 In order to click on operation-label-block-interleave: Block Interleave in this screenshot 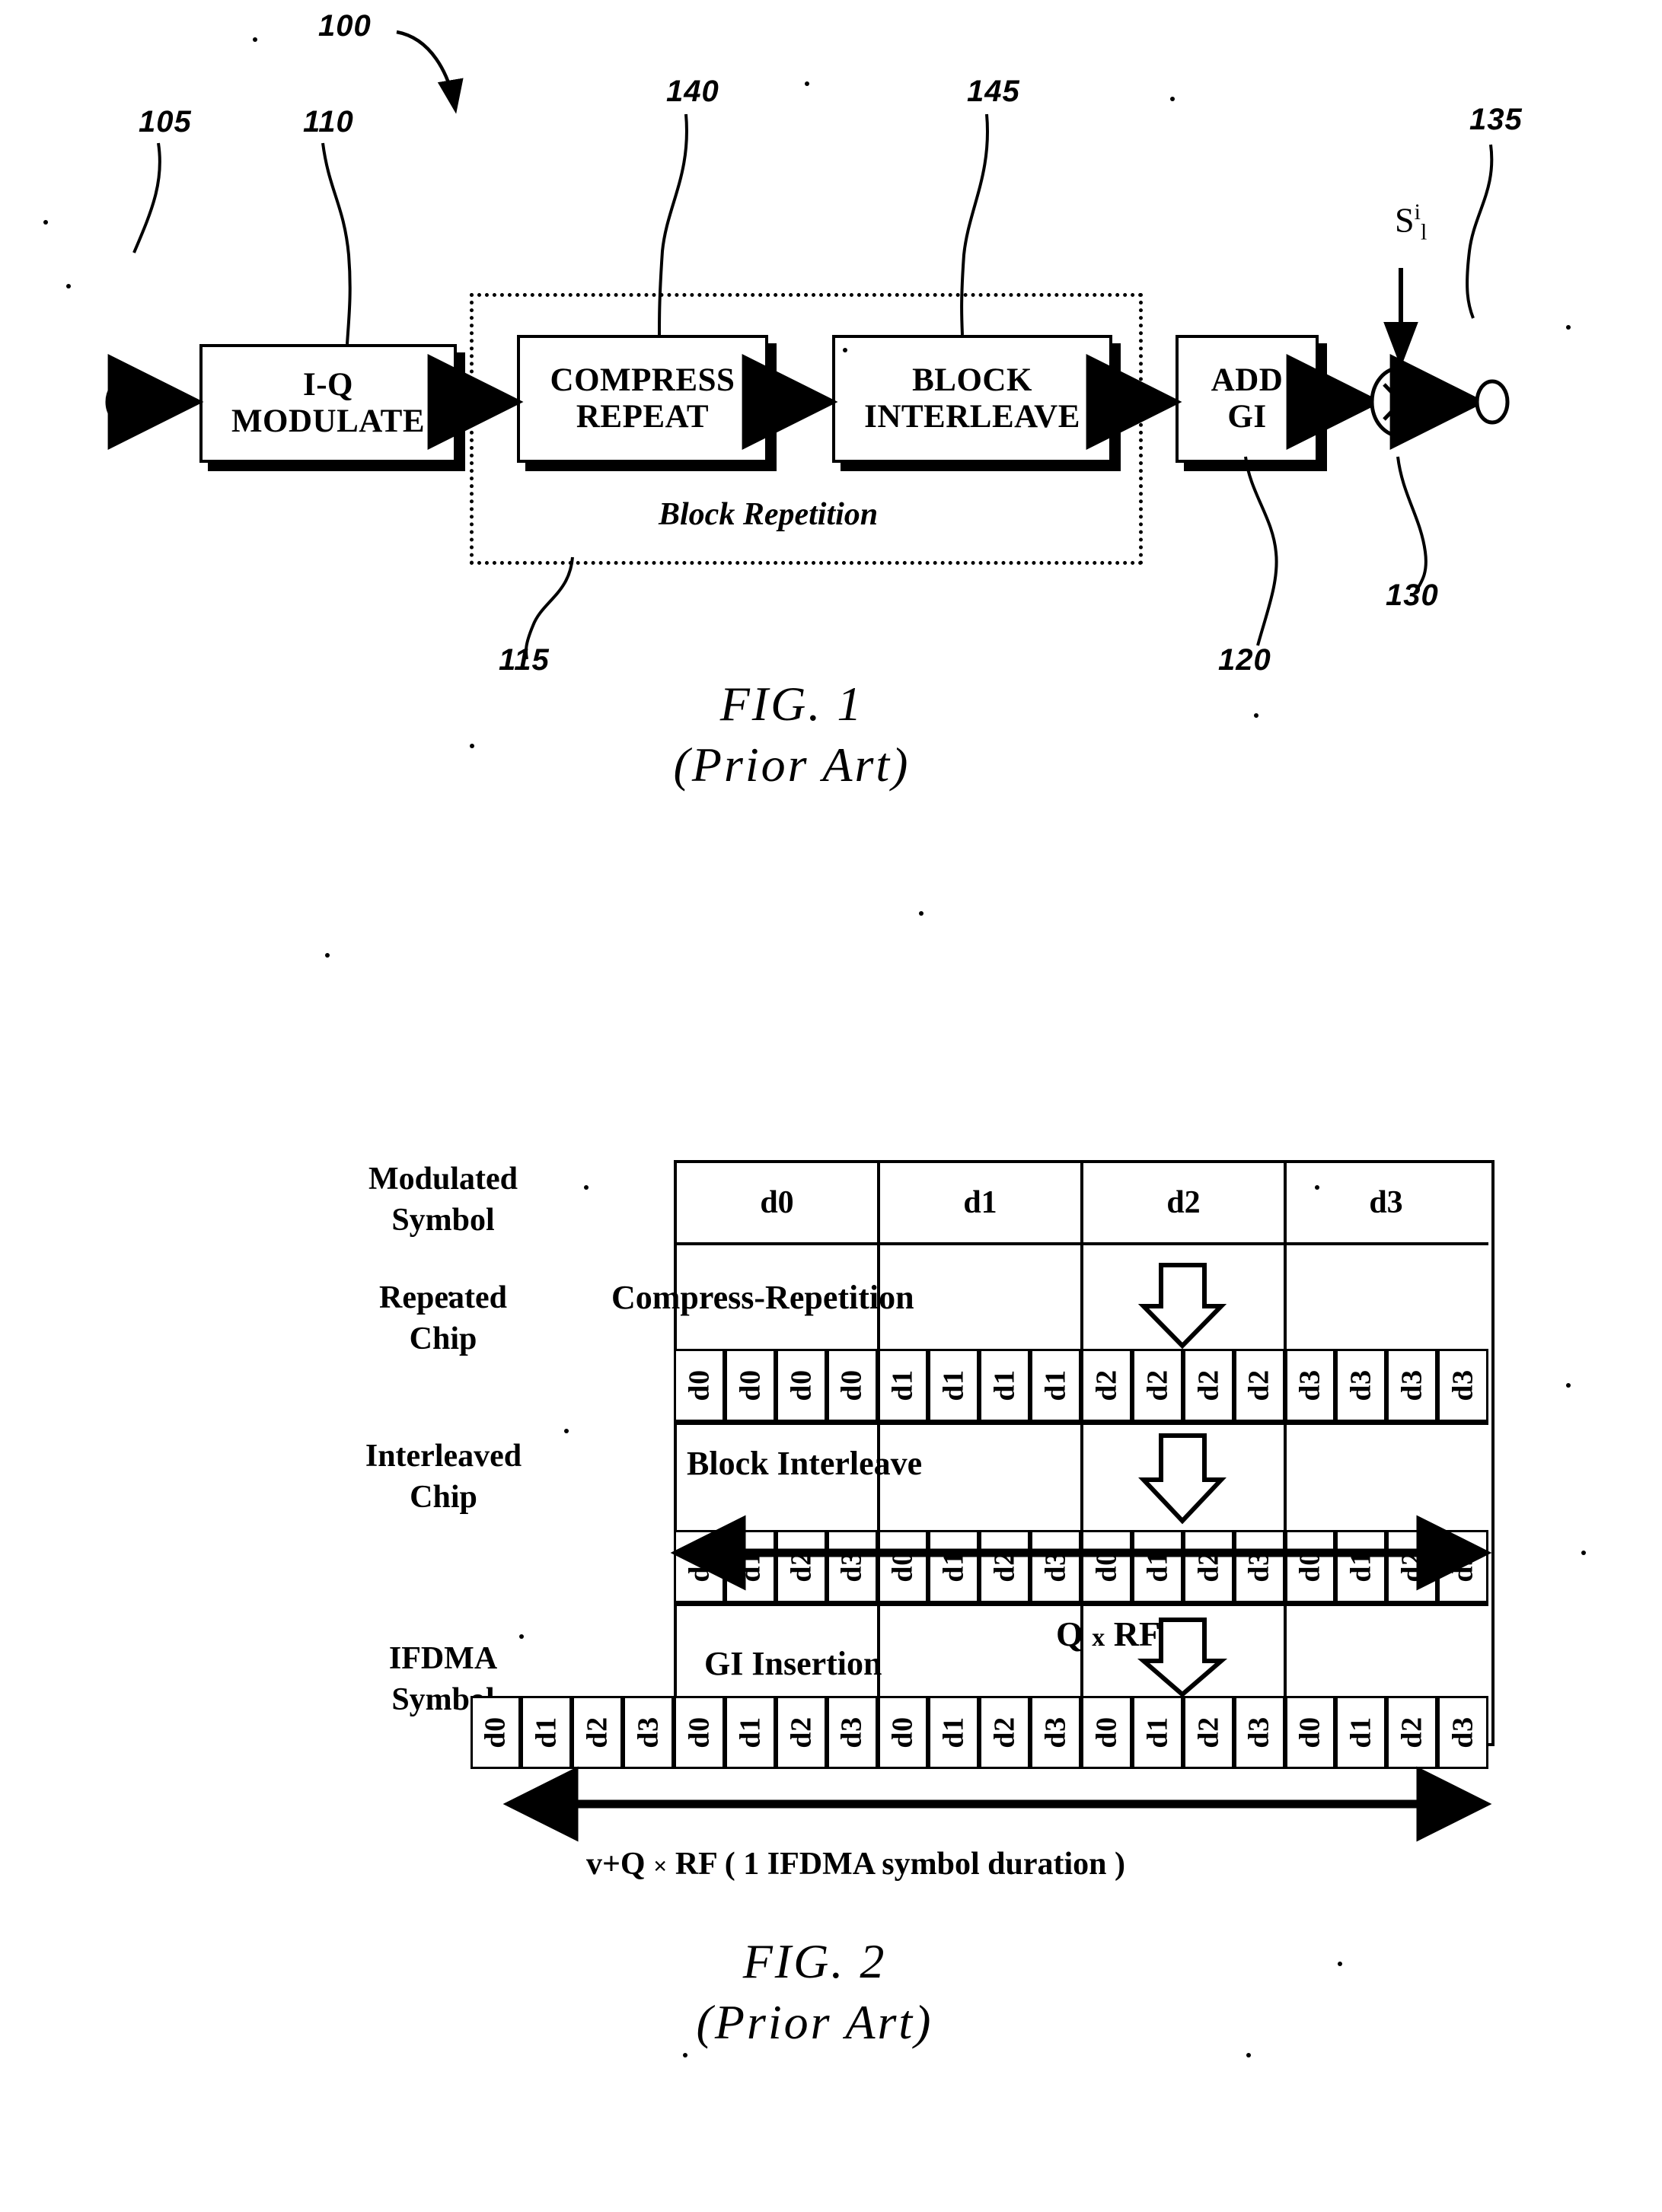, I will do `click(805, 1463)`.